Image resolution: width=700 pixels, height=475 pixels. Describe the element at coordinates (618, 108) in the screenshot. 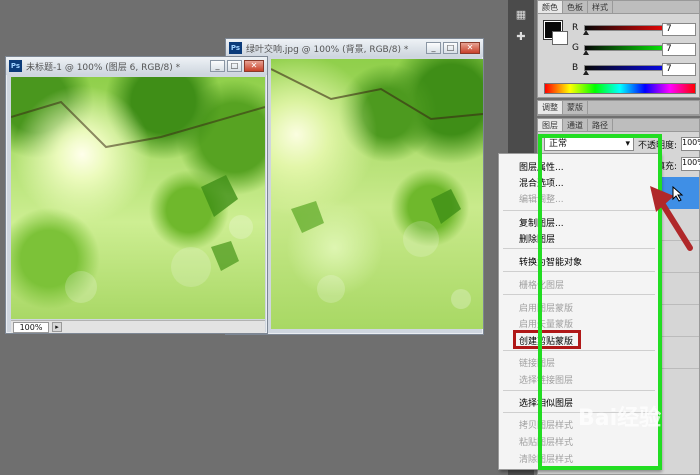

I see `adjustments-panel: 调整 蒙版` at that location.